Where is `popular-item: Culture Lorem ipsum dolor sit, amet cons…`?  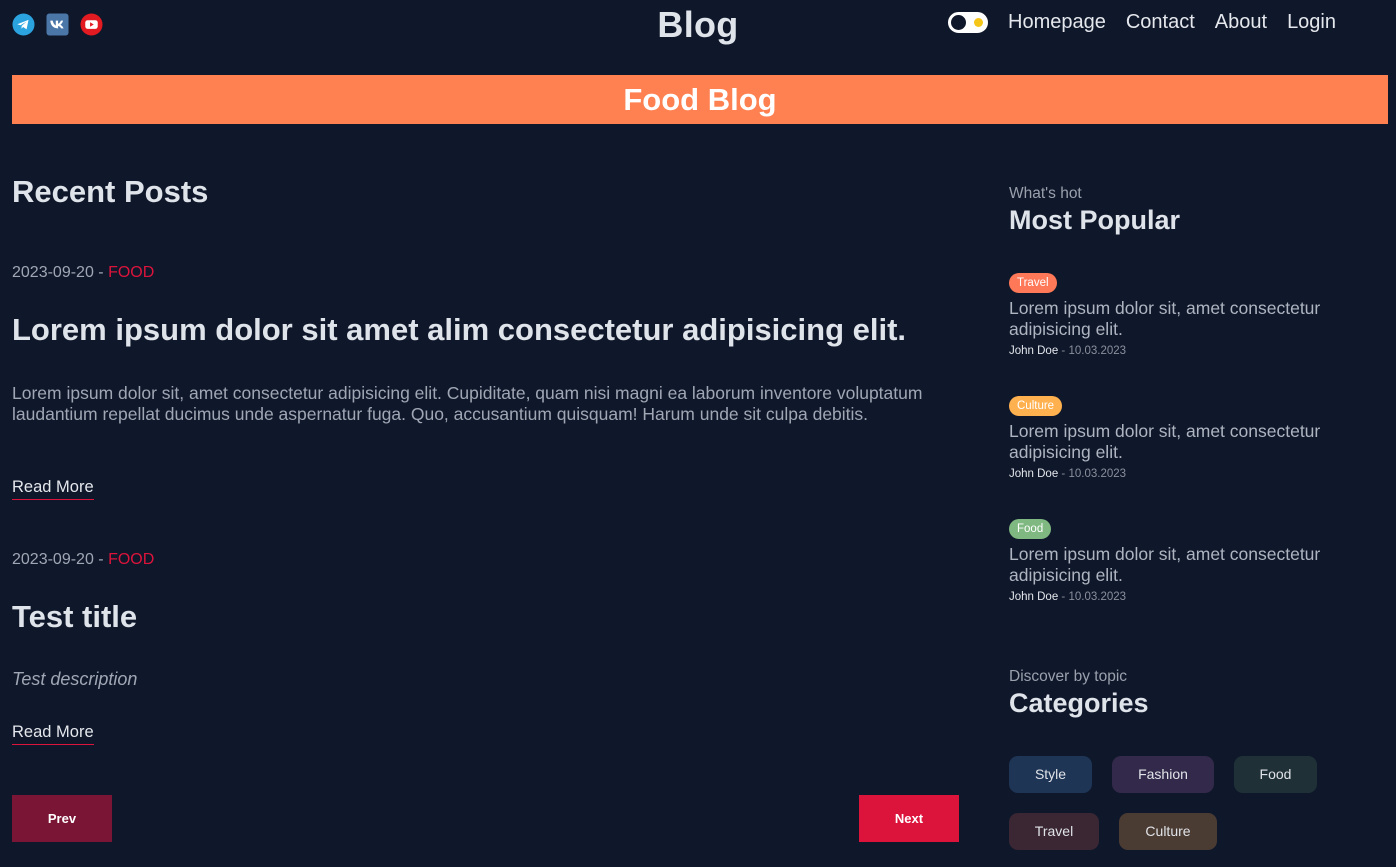 popular-item: Culture Lorem ipsum dolor sit, amet cons… is located at coordinates (1194, 438).